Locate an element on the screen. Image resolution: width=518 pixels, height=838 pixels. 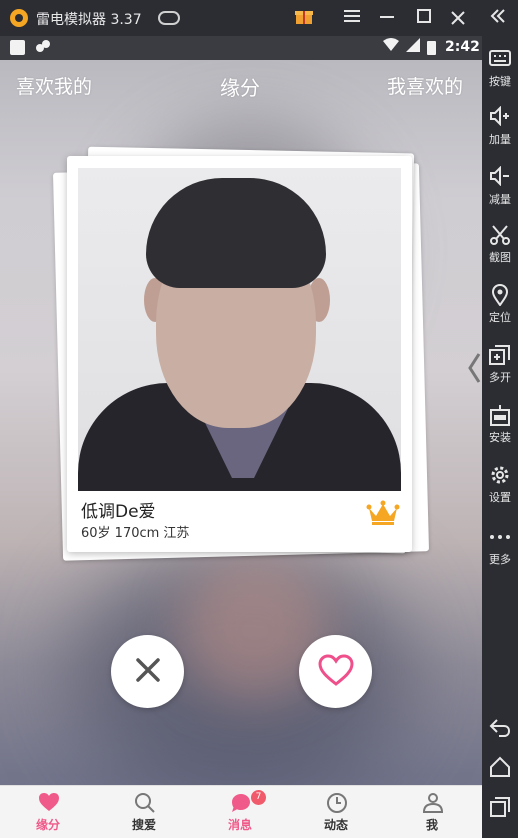
minimize-icon is located at coordinates (387, 18).